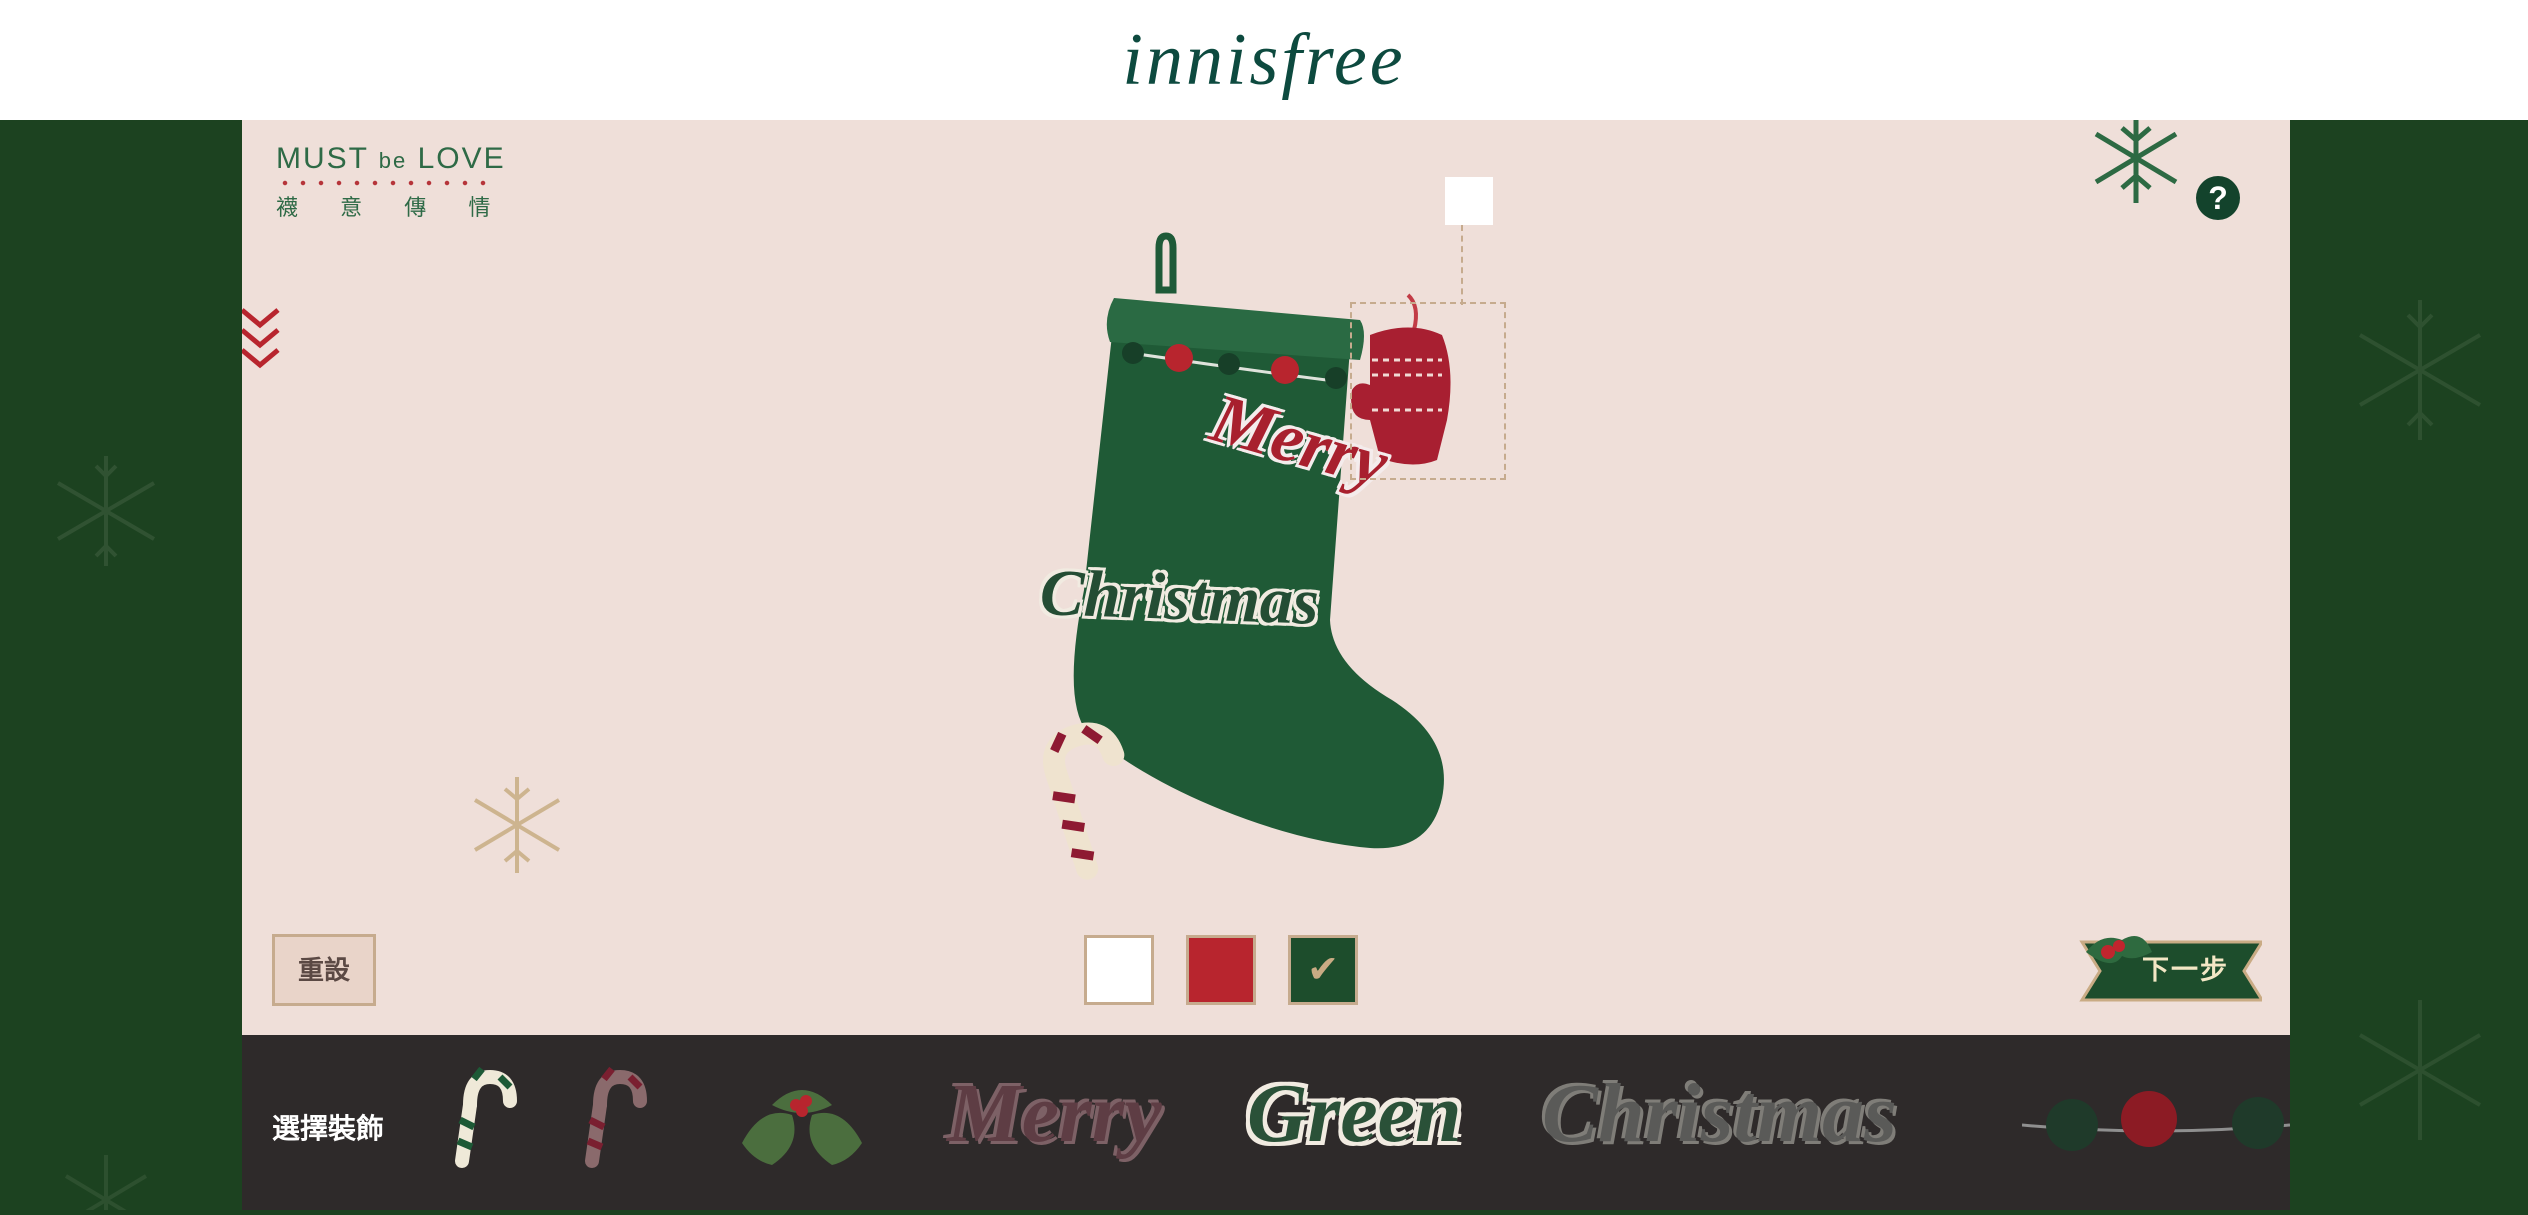 The width and height of the screenshot is (2528, 1215). What do you see at coordinates (1166, 263) in the screenshot?
I see `stocking-loop` at bounding box center [1166, 263].